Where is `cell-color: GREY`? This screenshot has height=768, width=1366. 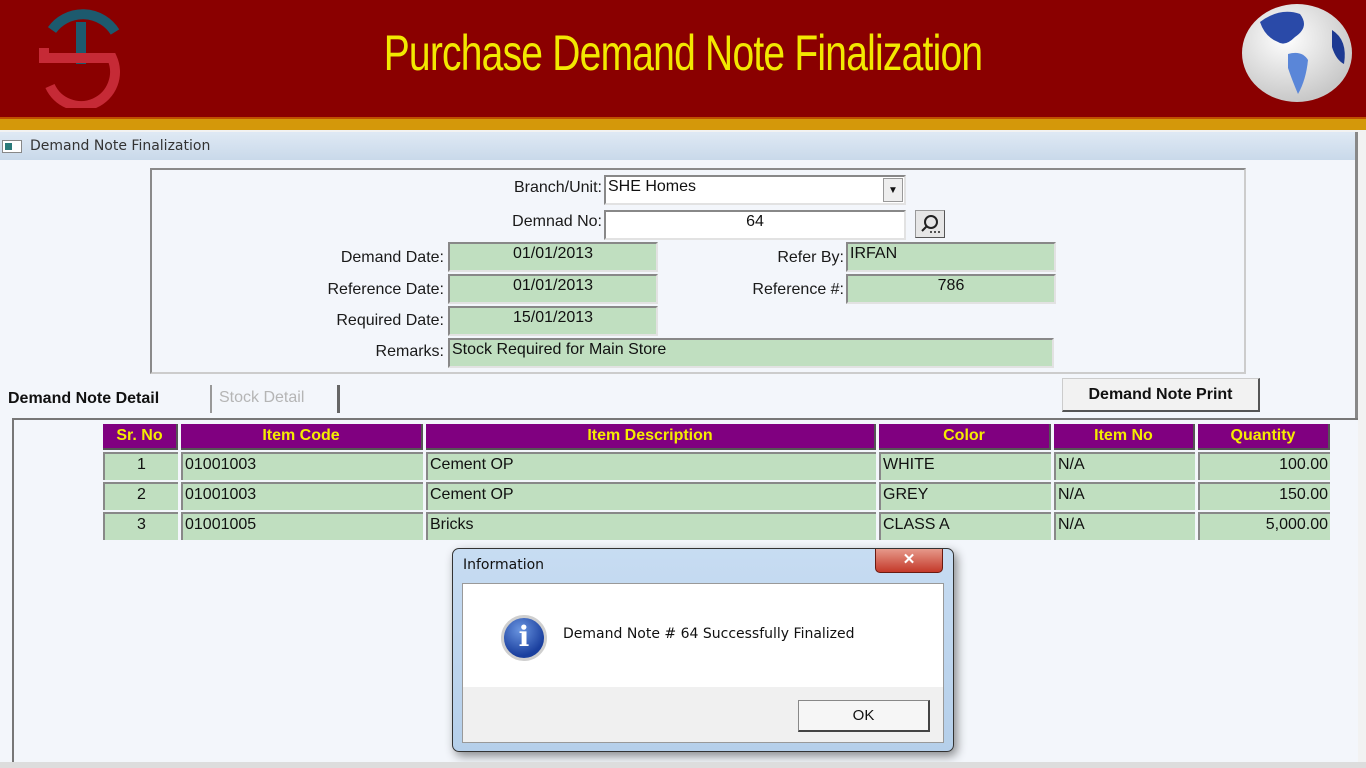
cell-color: GREY is located at coordinates (965, 496).